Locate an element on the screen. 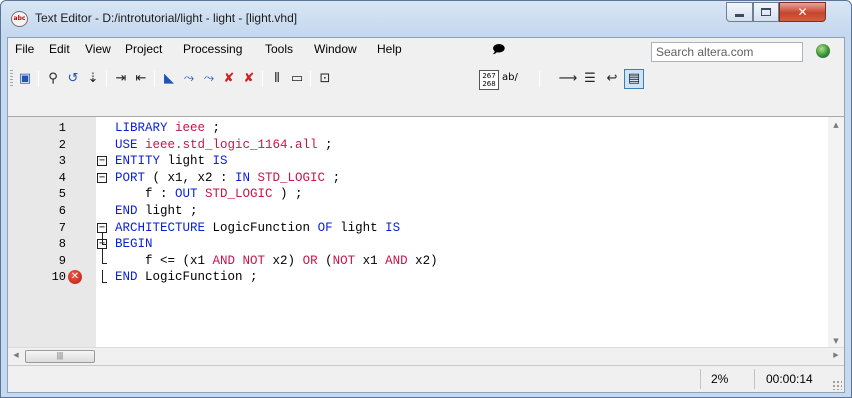  code-token: STD_LOGIC is located at coordinates (291, 177).